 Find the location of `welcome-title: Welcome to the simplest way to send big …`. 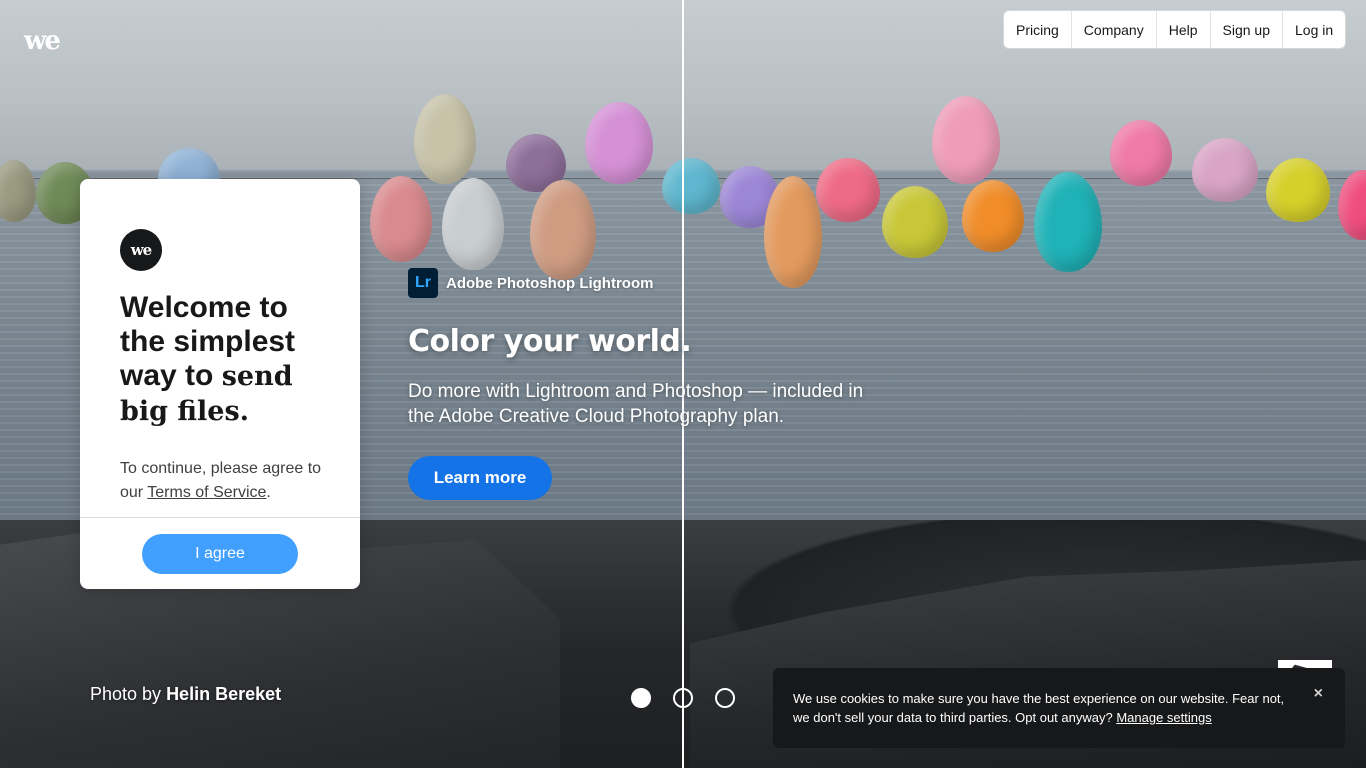

welcome-title: Welcome to the simplest way to send big … is located at coordinates (225, 360).